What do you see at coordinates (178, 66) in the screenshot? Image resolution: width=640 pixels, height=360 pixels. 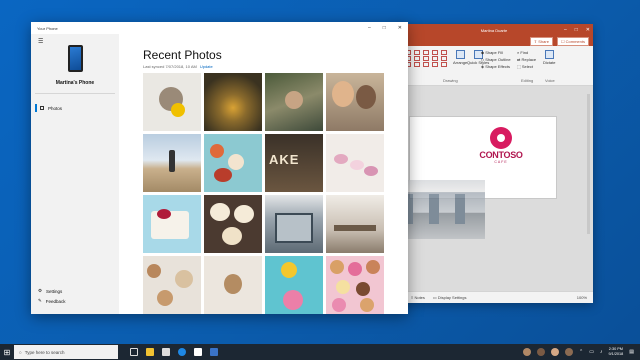 I see `sync-status: Last synced 7/07/2018, 10 AM Update` at bounding box center [178, 66].